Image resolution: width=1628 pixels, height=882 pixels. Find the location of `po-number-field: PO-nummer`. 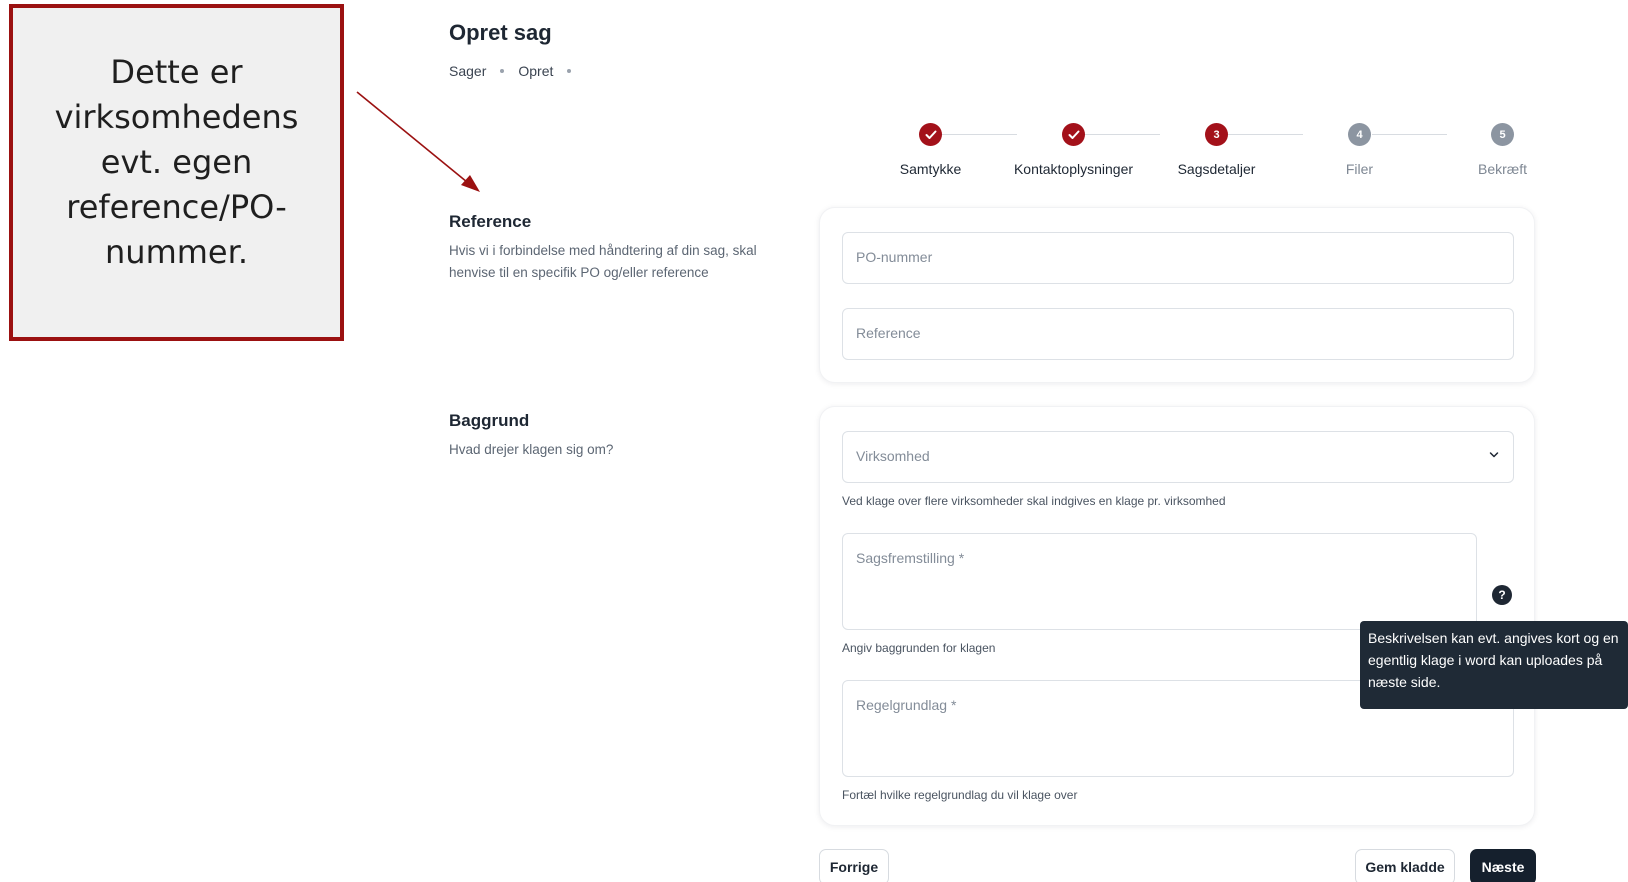

po-number-field: PO-nummer is located at coordinates (1178, 258).